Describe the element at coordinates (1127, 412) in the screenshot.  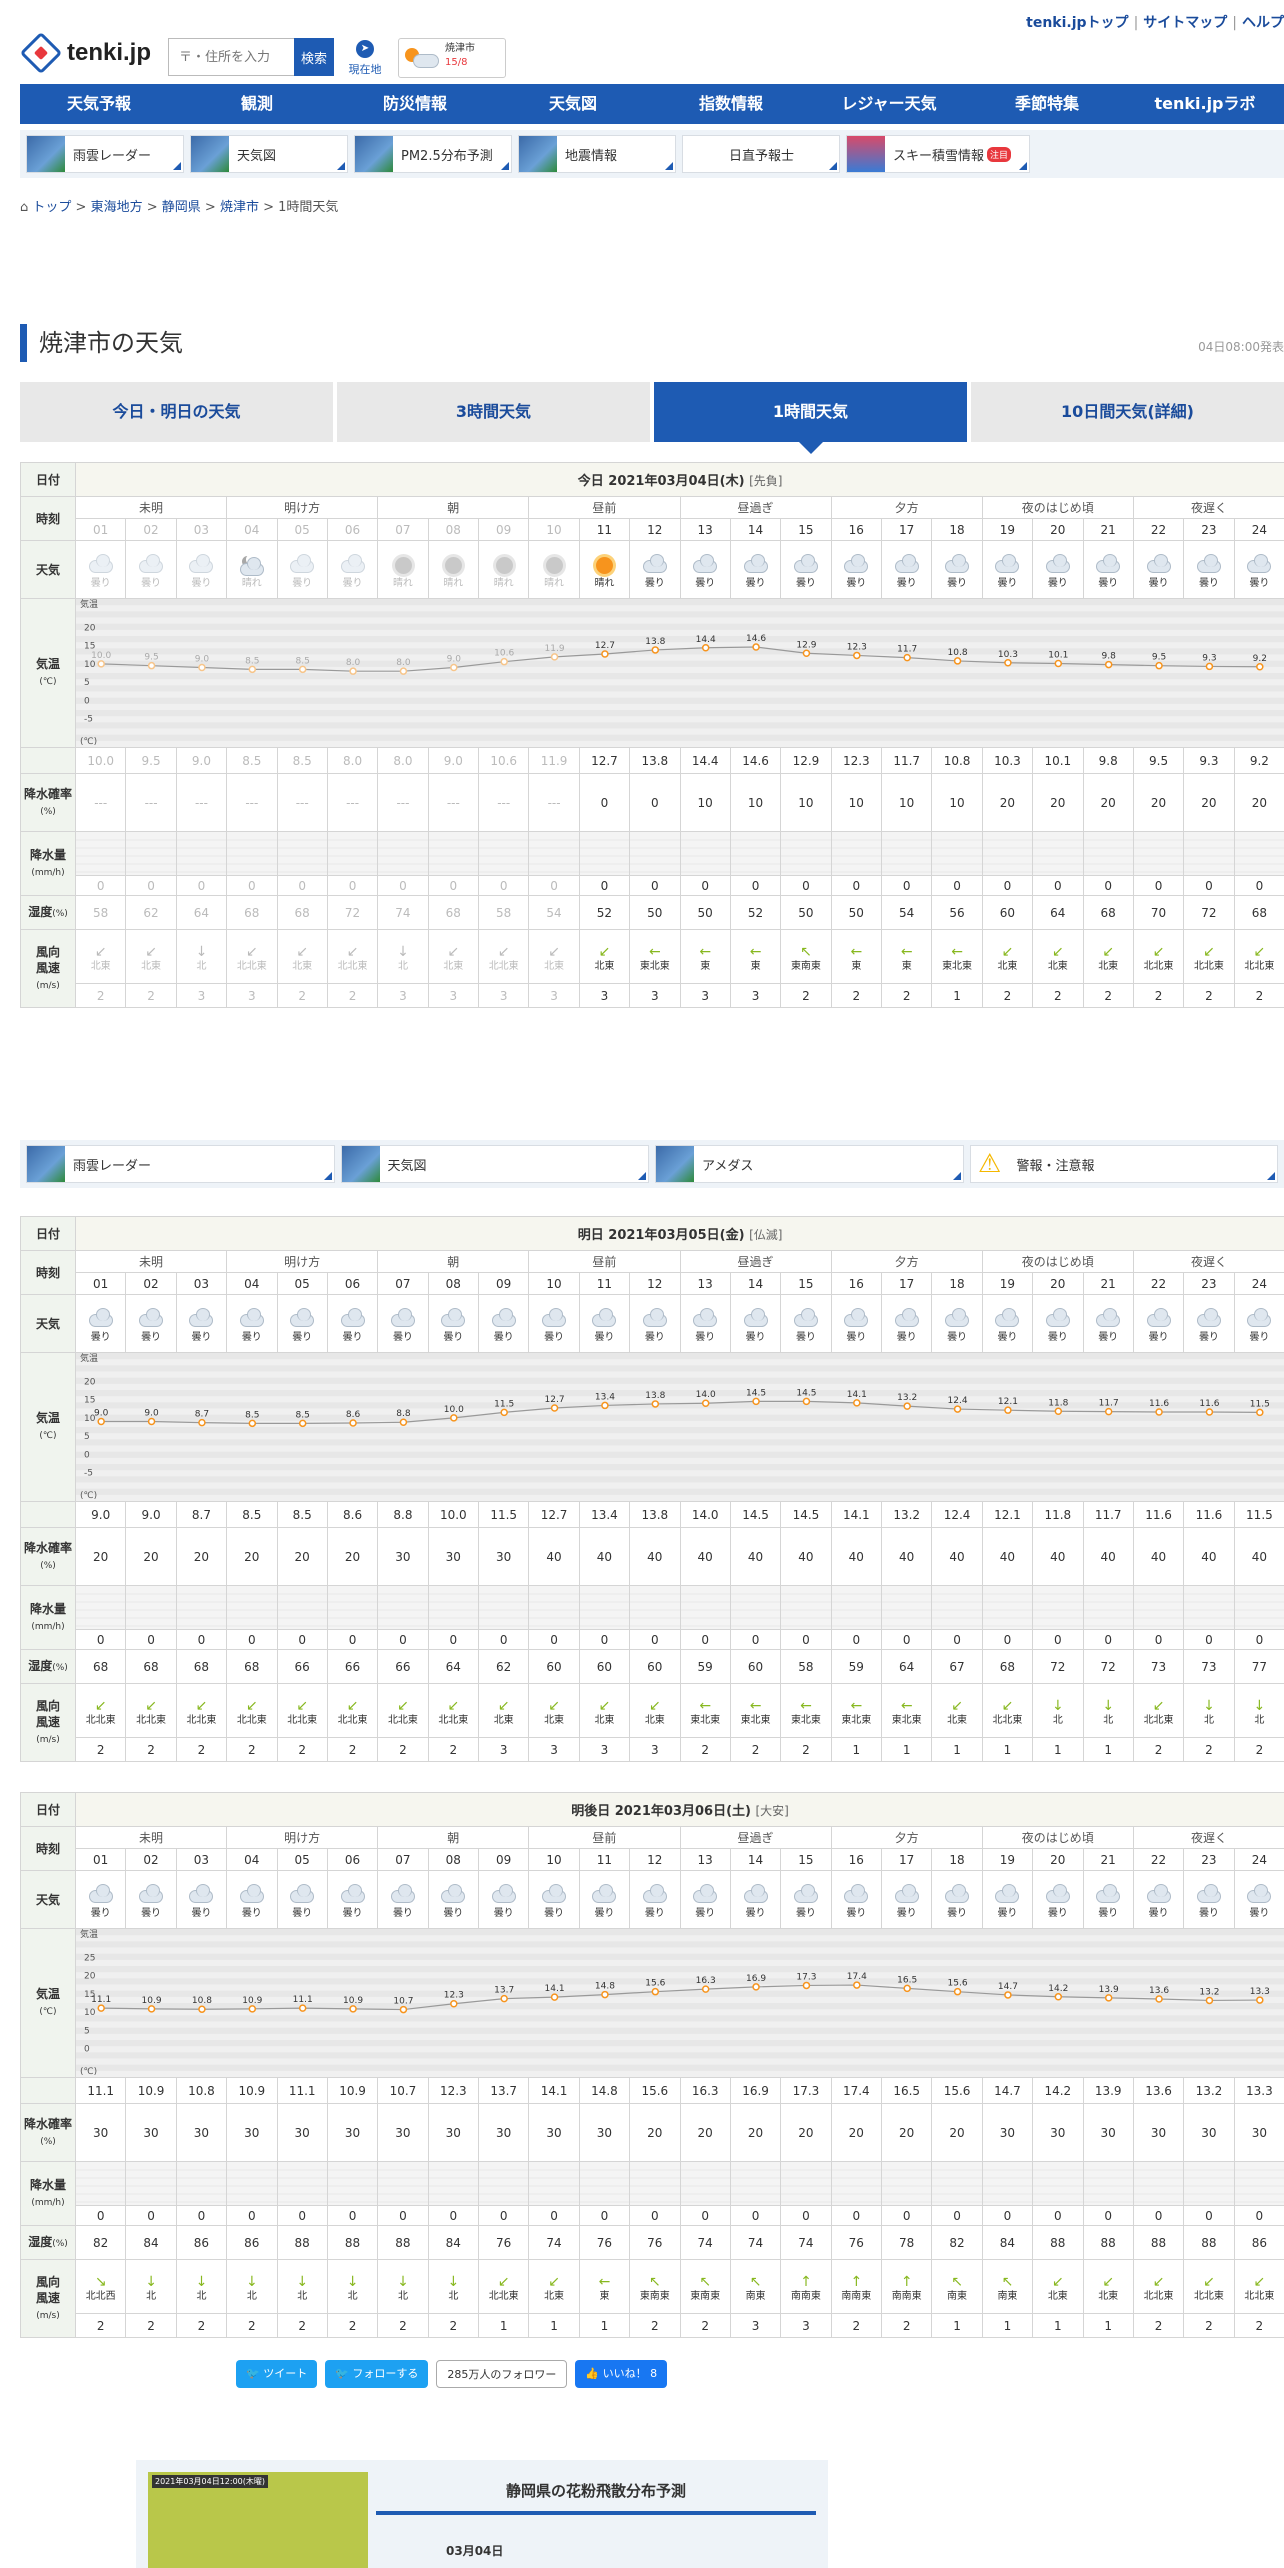
I see `tab-10day: 10日間天気(詳細)` at that location.